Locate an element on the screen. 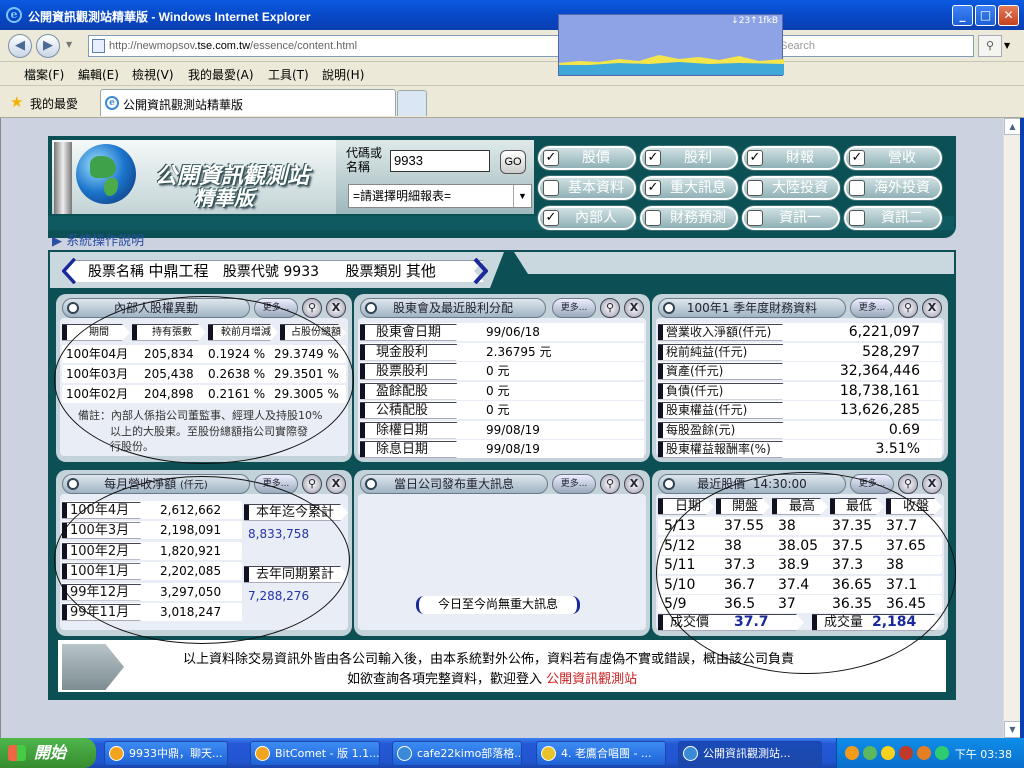  nav-label: 資訊一 is located at coordinates (800, 218).